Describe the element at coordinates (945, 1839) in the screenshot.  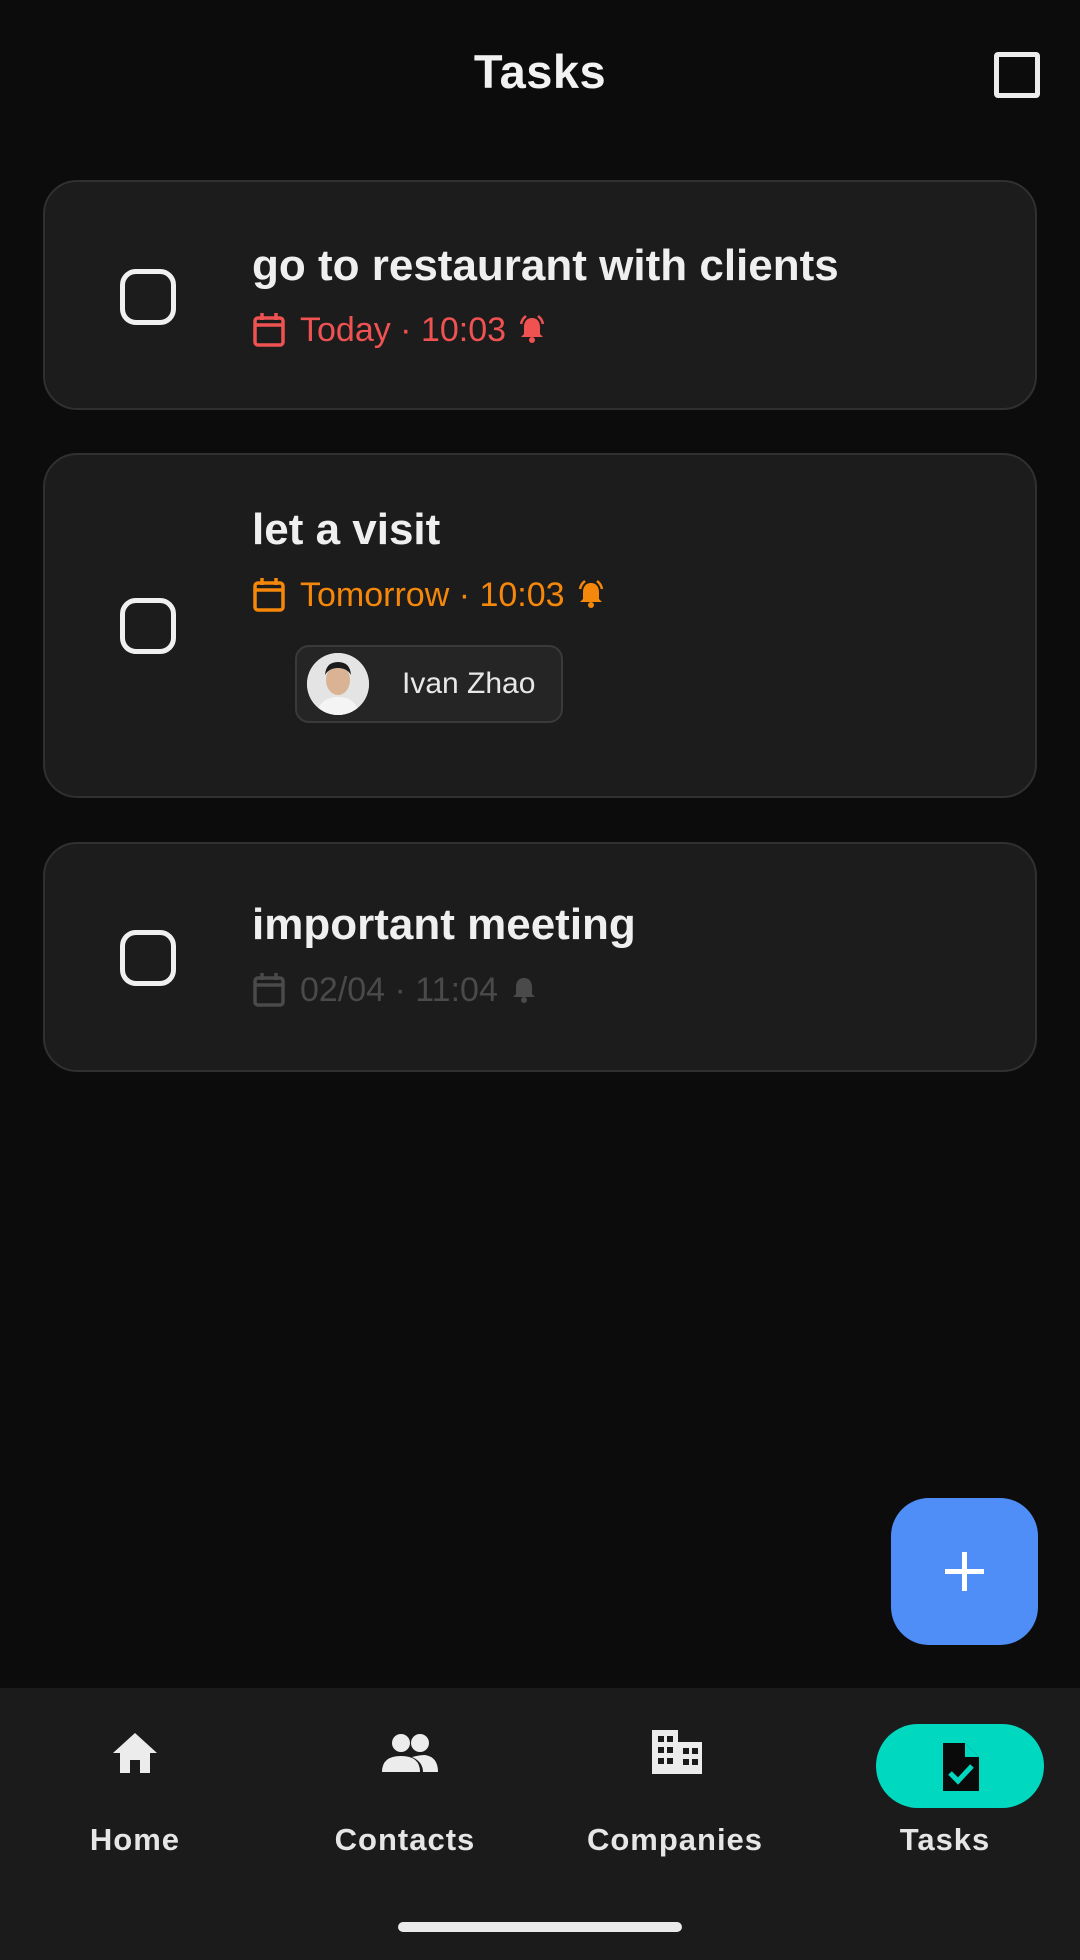
I see `nav-label: Tasks` at that location.